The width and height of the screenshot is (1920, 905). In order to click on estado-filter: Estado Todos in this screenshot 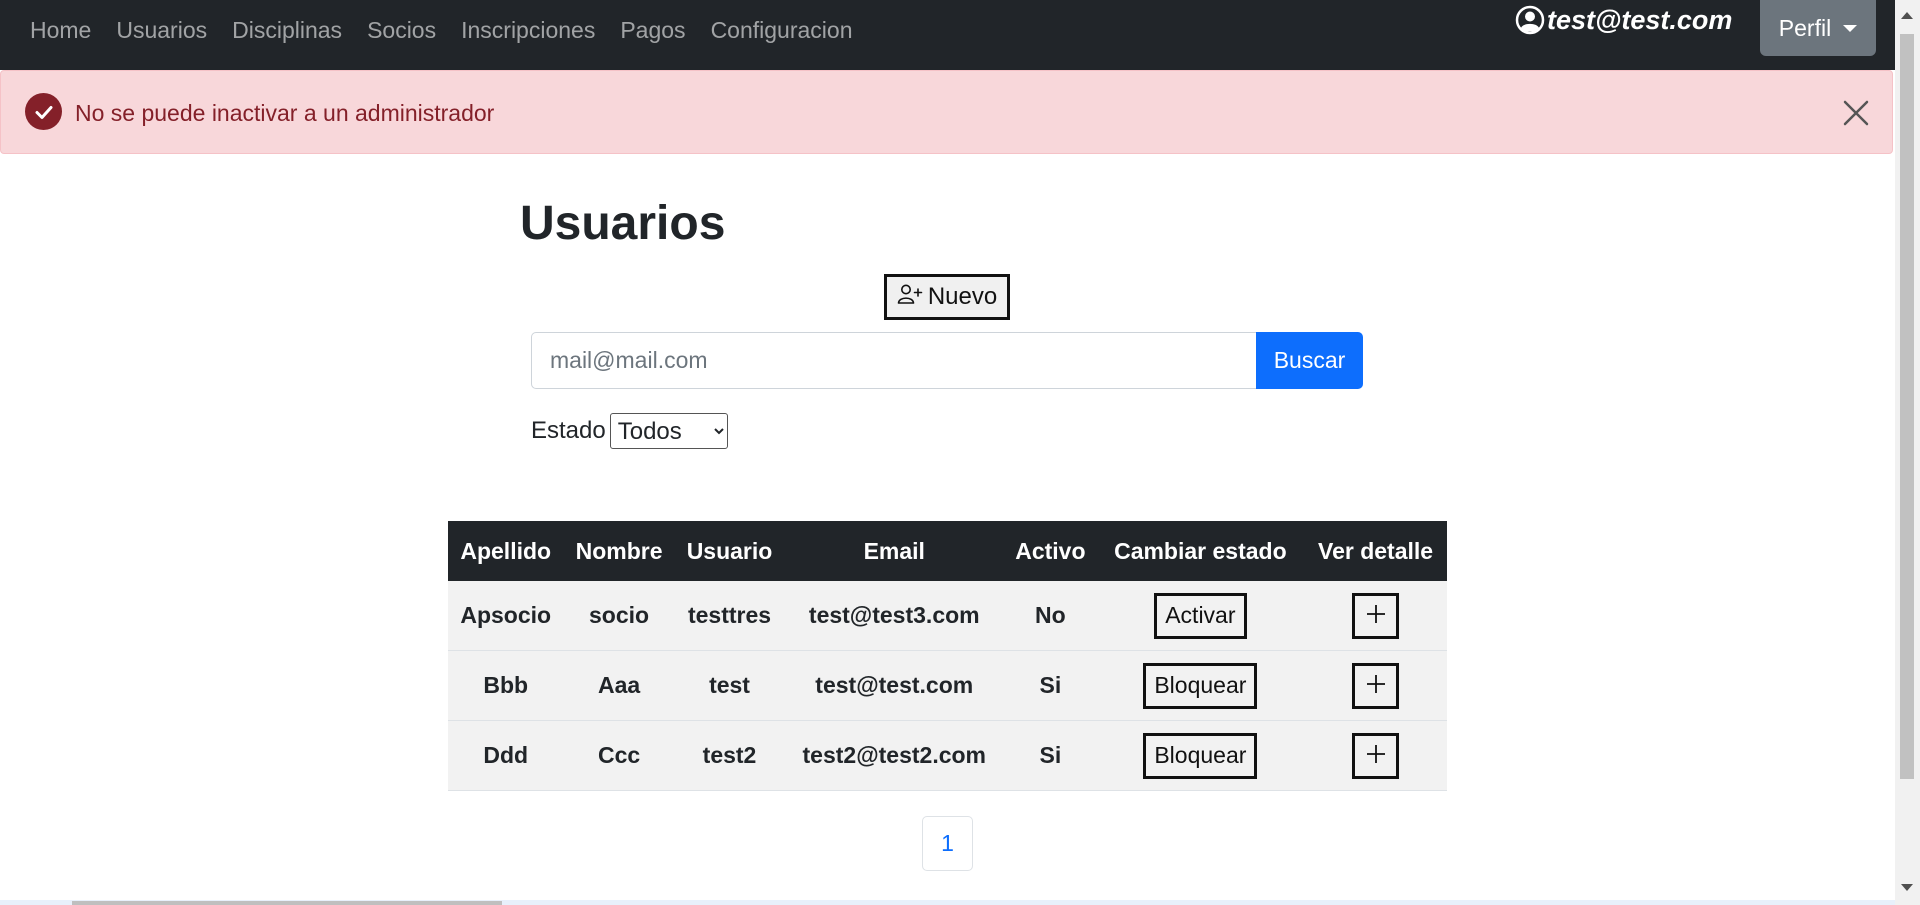, I will do `click(629, 431)`.